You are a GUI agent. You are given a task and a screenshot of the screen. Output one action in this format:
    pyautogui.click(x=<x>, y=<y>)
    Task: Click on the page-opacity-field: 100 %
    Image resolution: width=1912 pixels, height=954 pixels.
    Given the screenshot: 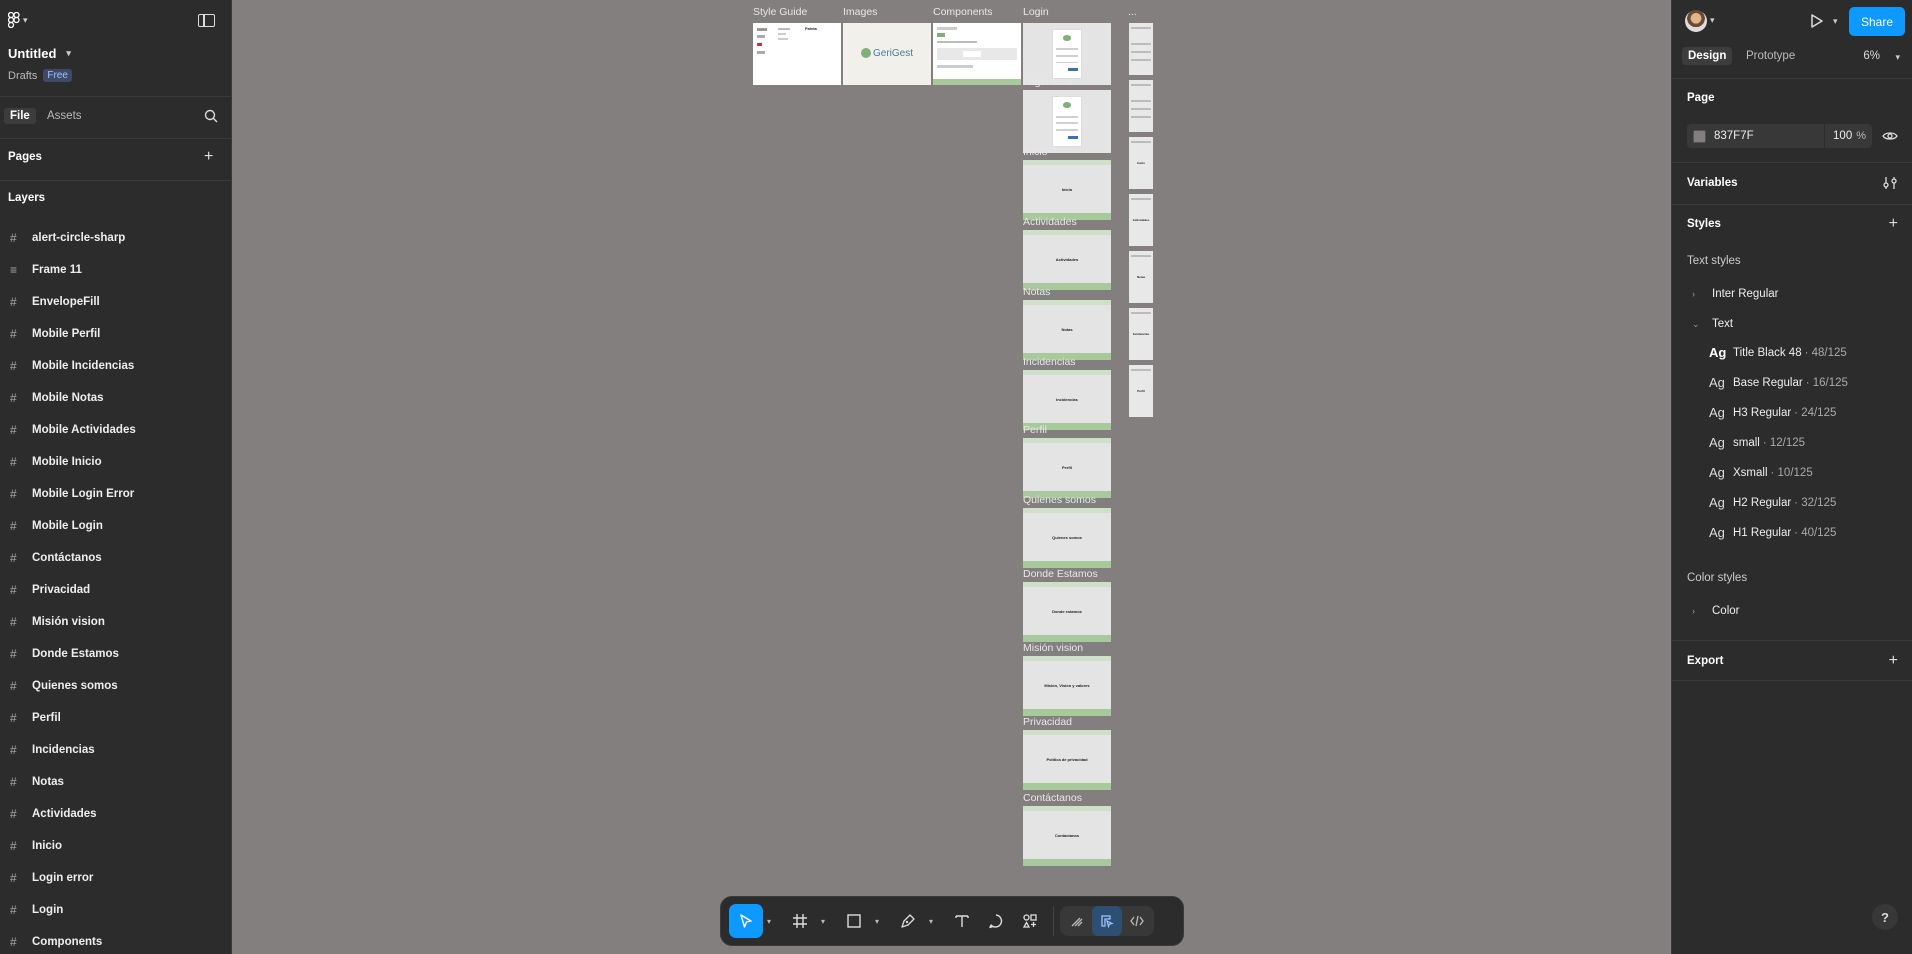 What is the action you would take?
    pyautogui.click(x=1848, y=136)
    